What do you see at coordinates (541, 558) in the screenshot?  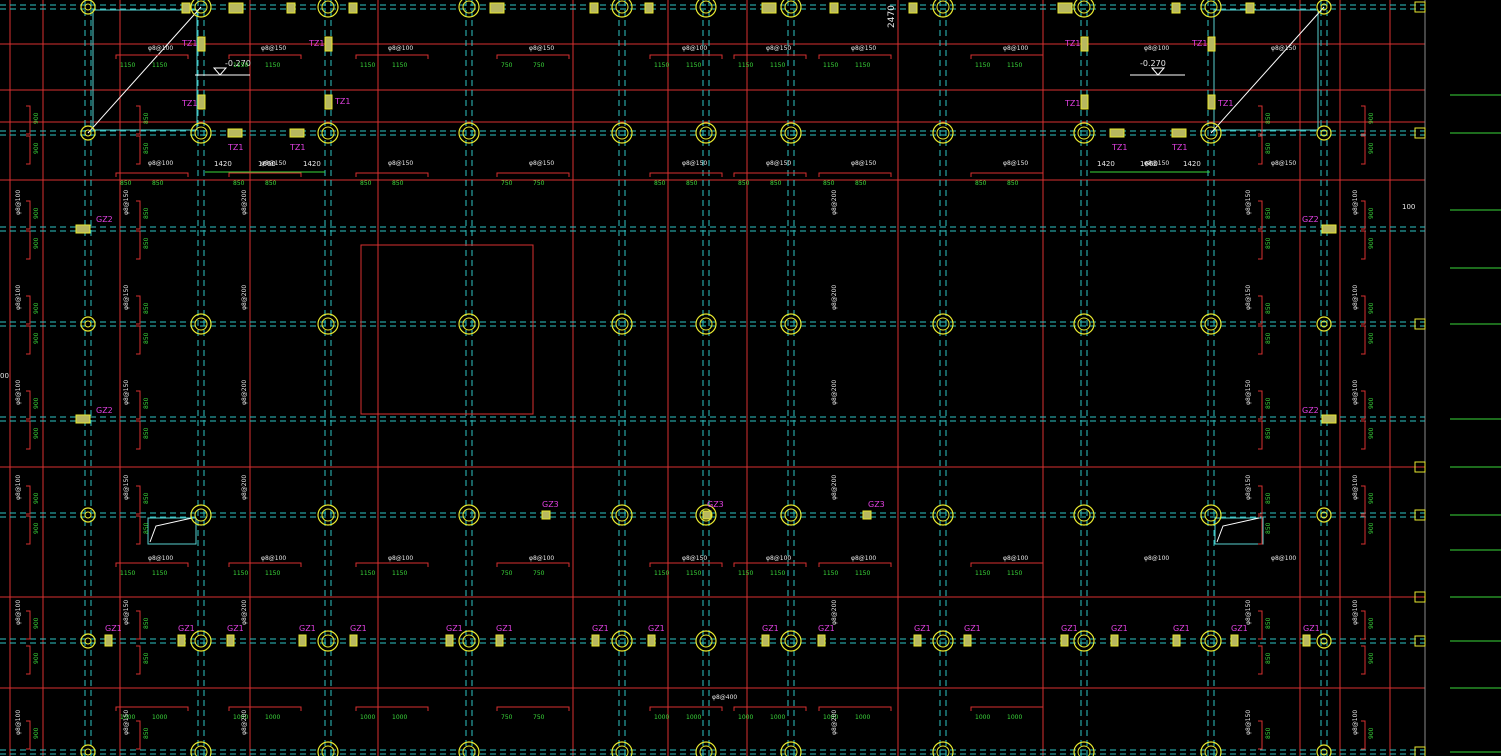 I see `rebar-label-2-3: φ8@100` at bounding box center [541, 558].